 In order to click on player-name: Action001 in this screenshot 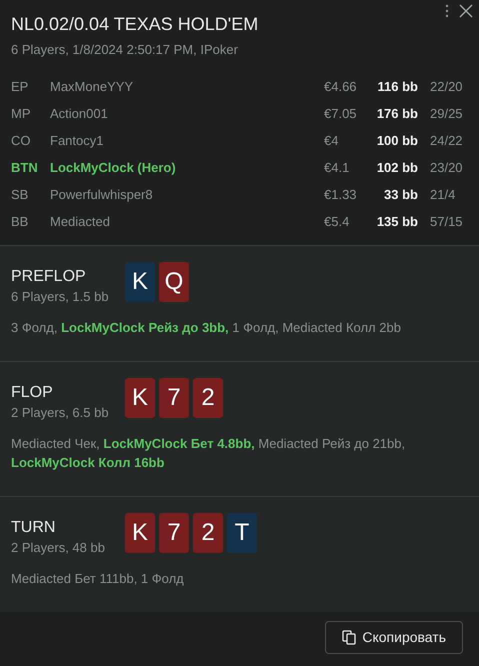, I will do `click(79, 113)`.